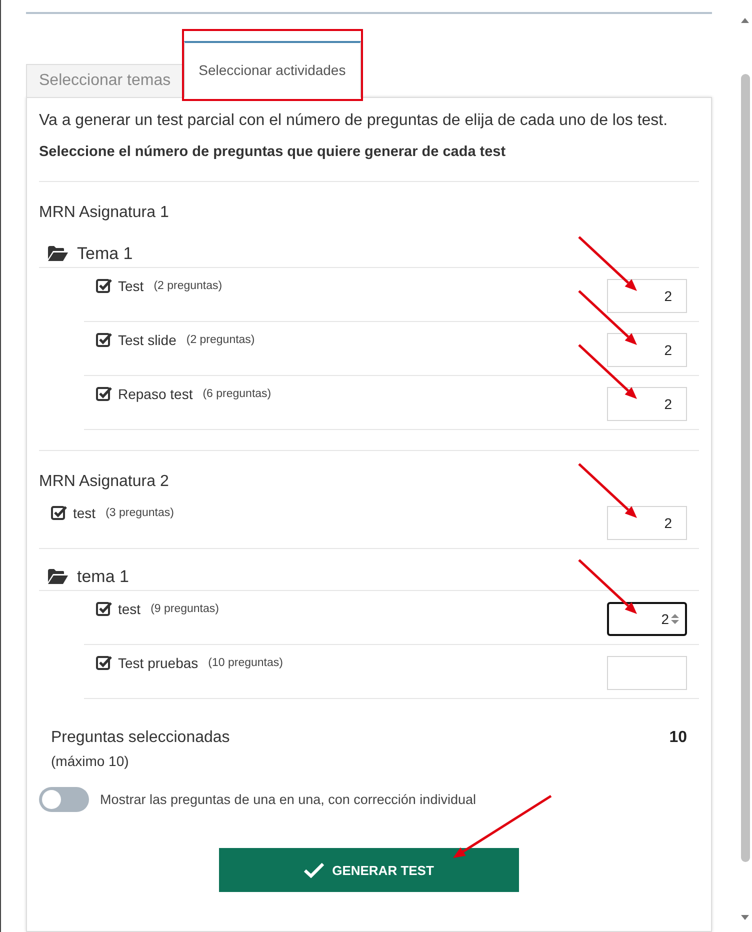  What do you see at coordinates (64, 799) in the screenshot?
I see `toggle-switch` at bounding box center [64, 799].